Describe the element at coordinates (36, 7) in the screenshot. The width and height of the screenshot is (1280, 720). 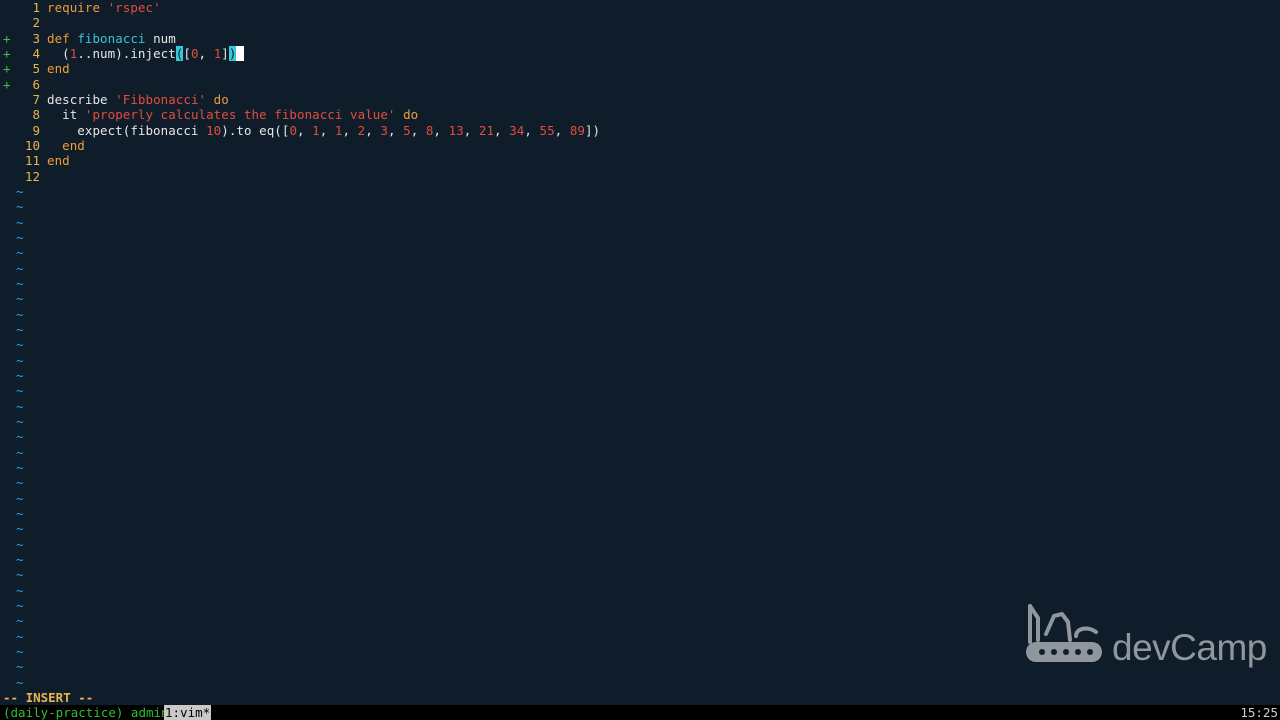
I see `line-number: 1` at that location.